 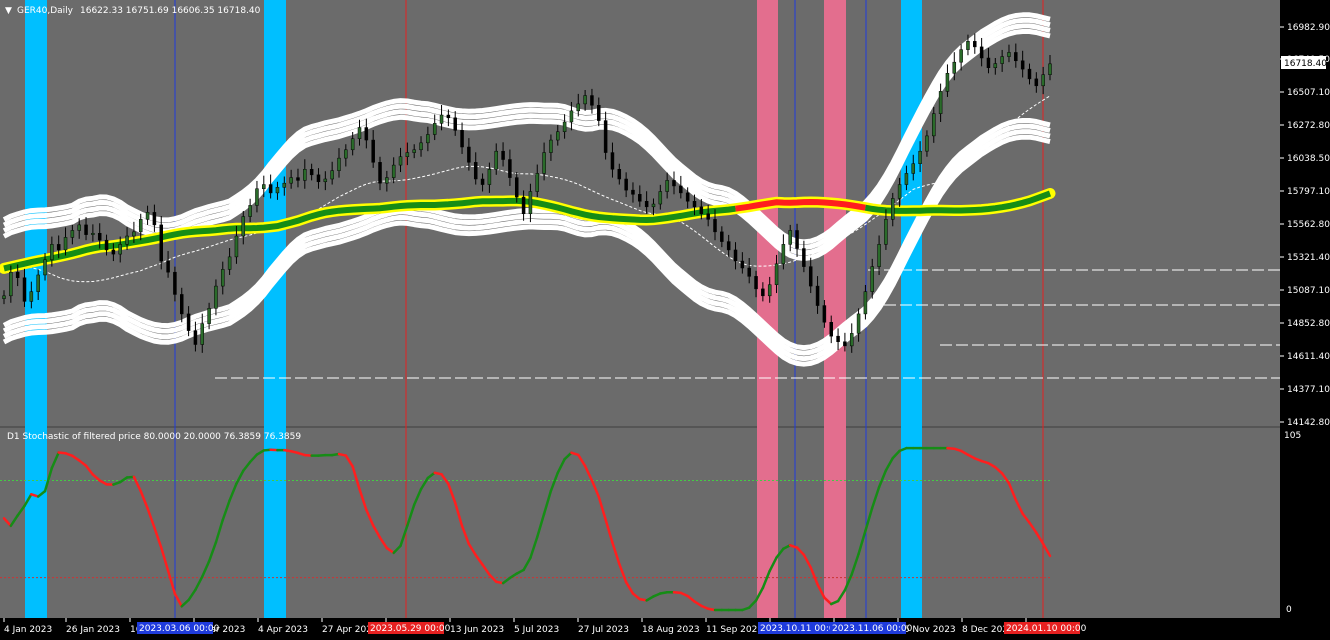 What do you see at coordinates (8, 11) in the screenshot?
I see `header-menu-icon: ▼` at bounding box center [8, 11].